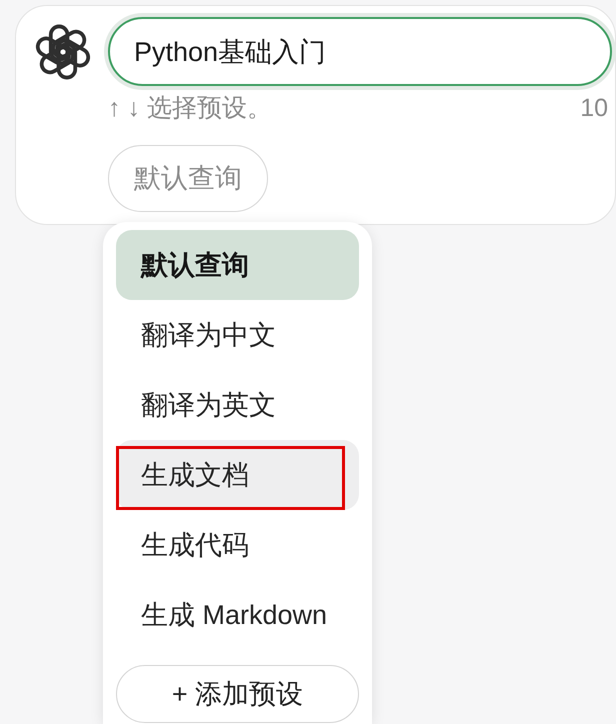 This screenshot has height=724, width=616. I want to click on menu-item: 默认查询, so click(237, 265).